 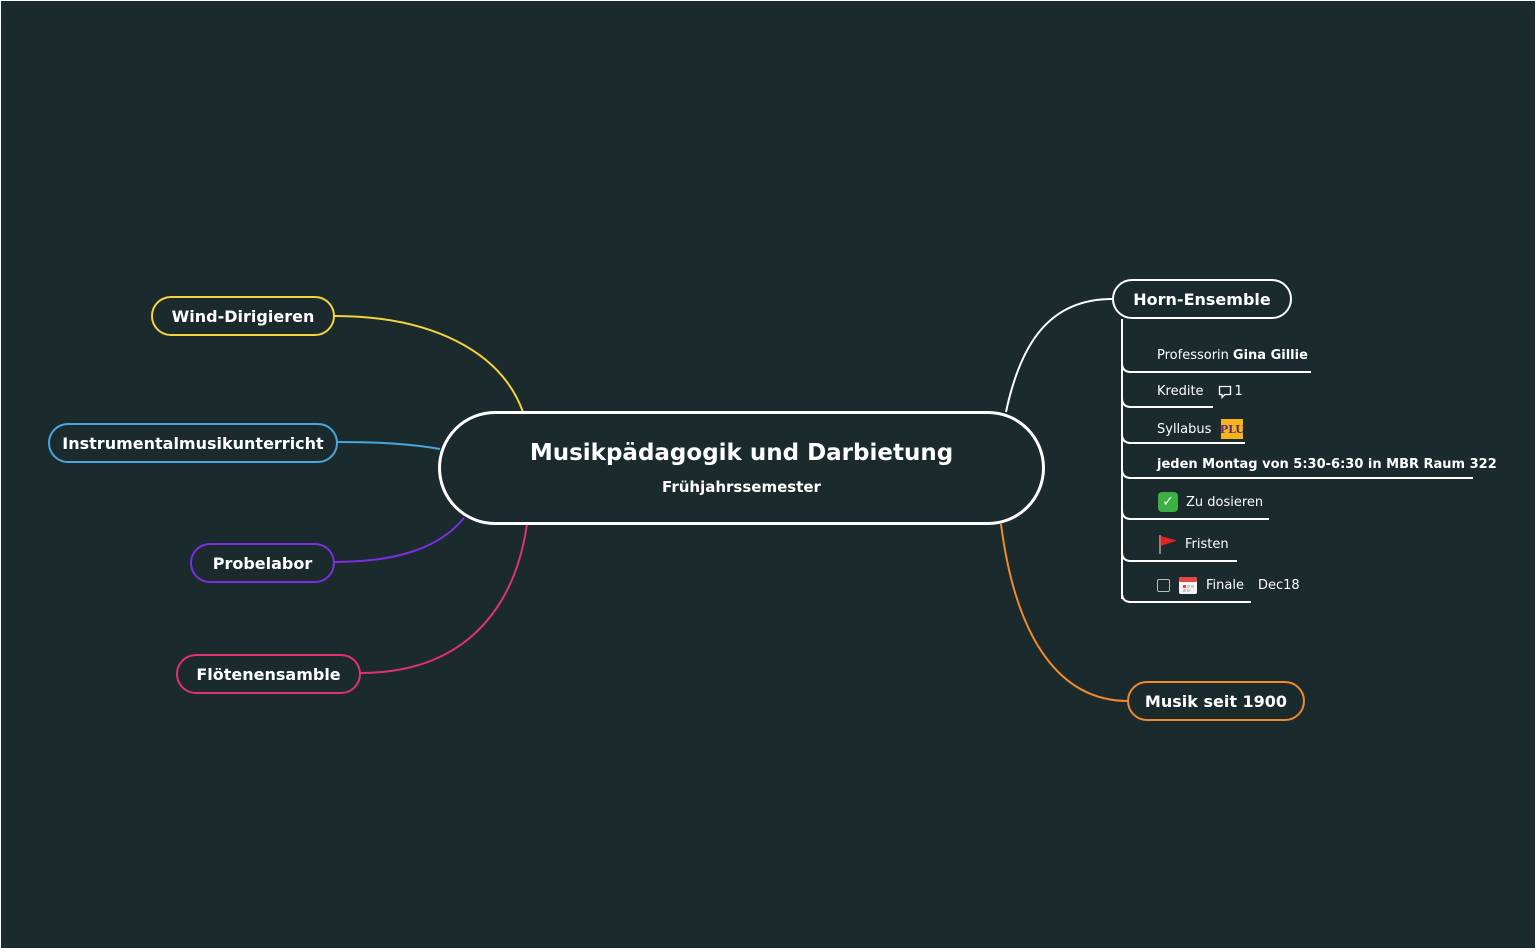 I want to click on subtopic-todo: ✓ Zu dosieren, so click(x=1210, y=502).